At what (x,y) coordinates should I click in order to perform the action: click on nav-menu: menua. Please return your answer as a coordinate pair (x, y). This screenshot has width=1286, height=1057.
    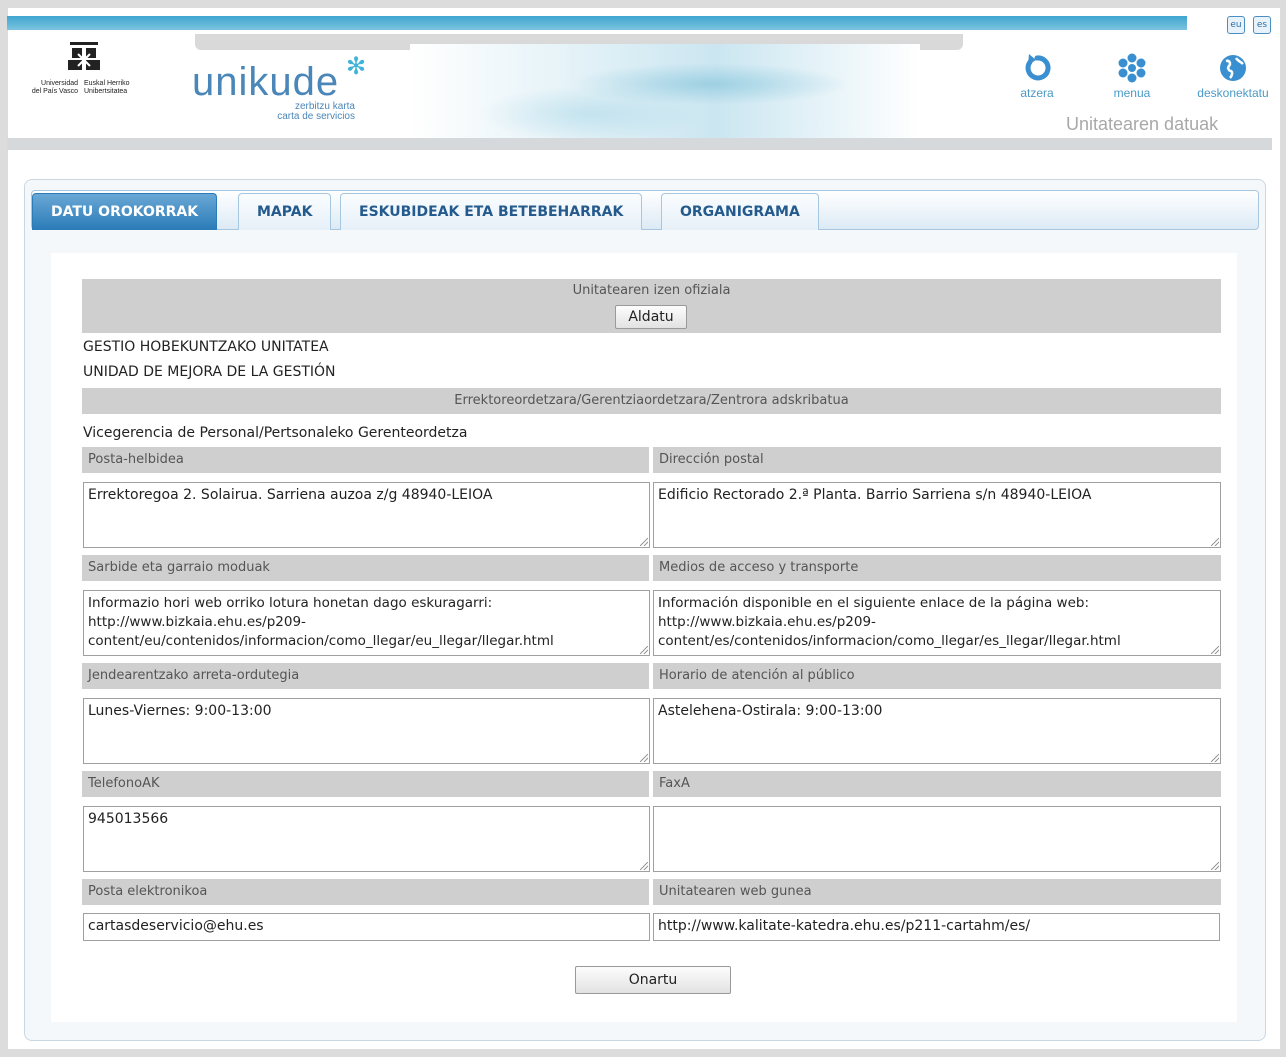
    Looking at the image, I should click on (1132, 76).